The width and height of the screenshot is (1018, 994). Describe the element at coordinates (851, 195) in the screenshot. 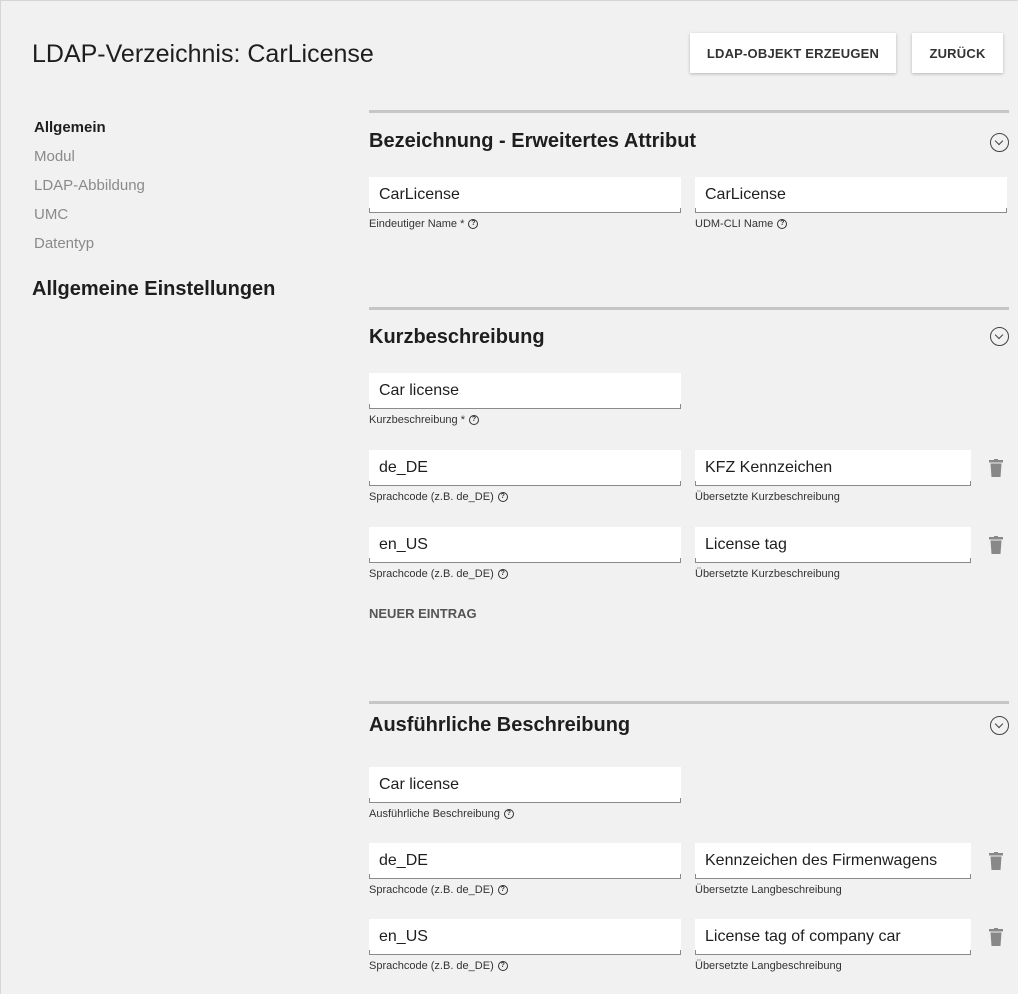

I see `udm-cli-name-input: CarLicense` at that location.